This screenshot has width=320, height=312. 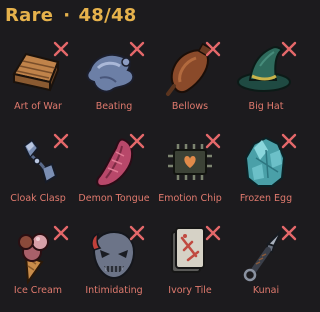 What do you see at coordinates (114, 266) in the screenshot?
I see `relic-card-intimidating: Intimidating` at bounding box center [114, 266].